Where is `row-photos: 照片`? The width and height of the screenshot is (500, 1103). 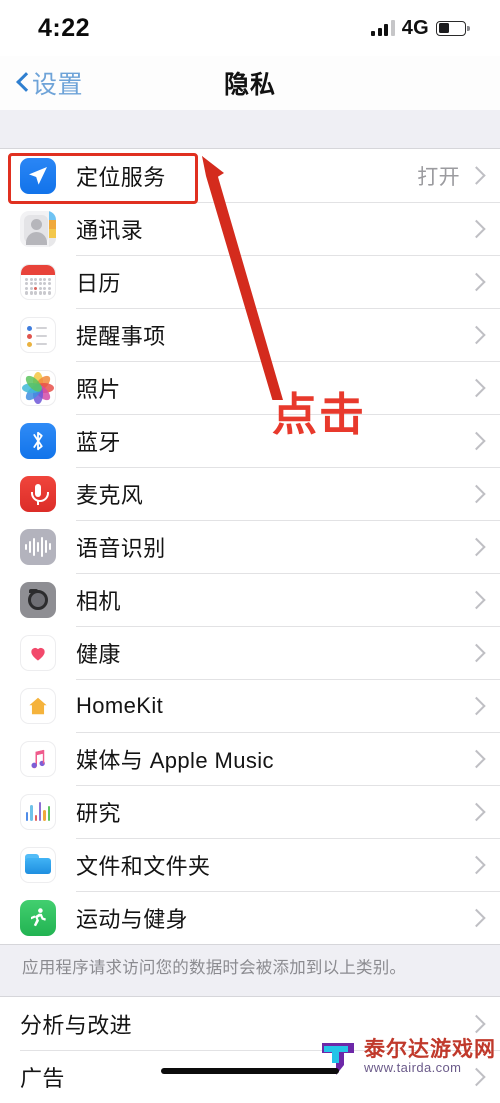
row-photos: 照片 is located at coordinates (250, 387).